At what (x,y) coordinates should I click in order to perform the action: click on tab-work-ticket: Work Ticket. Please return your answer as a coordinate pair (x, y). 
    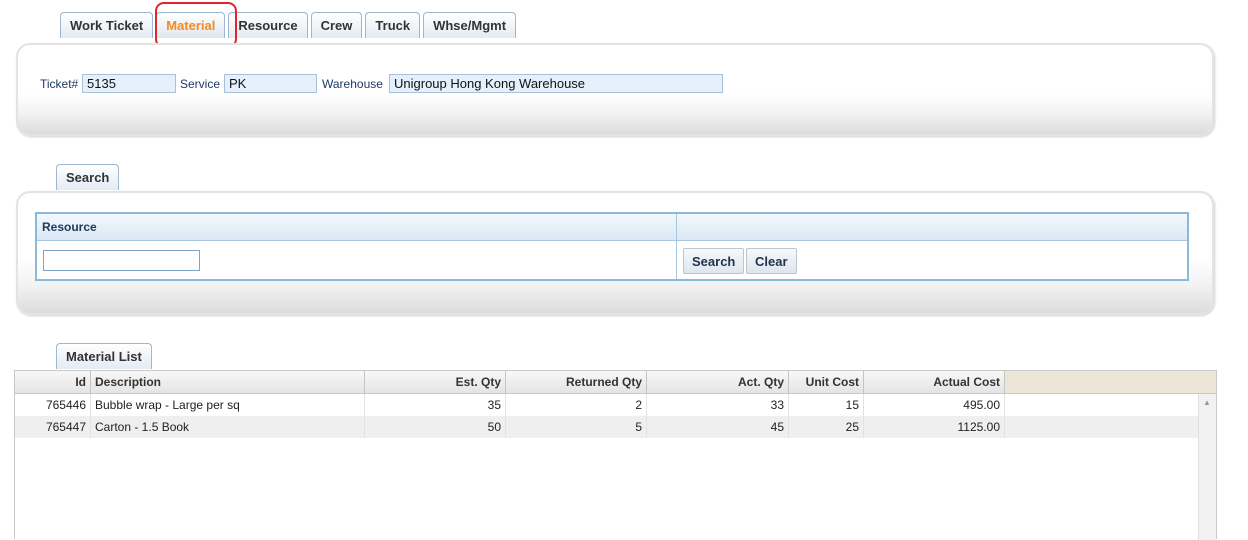
    Looking at the image, I should click on (107, 25).